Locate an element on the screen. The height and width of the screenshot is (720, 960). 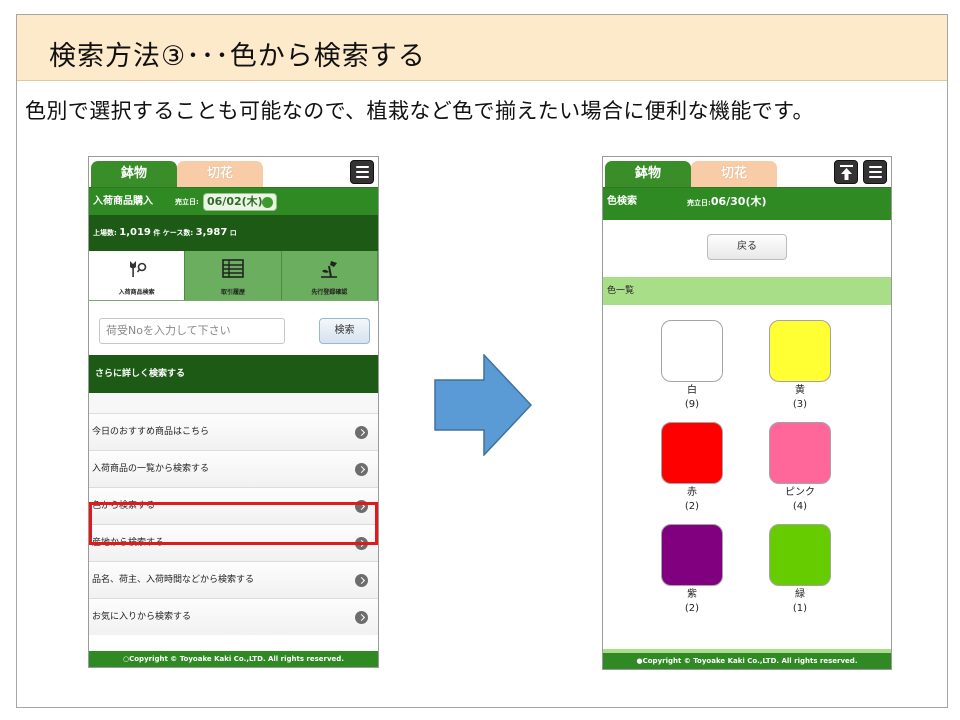
flower-search-icon is located at coordinates (137, 269).